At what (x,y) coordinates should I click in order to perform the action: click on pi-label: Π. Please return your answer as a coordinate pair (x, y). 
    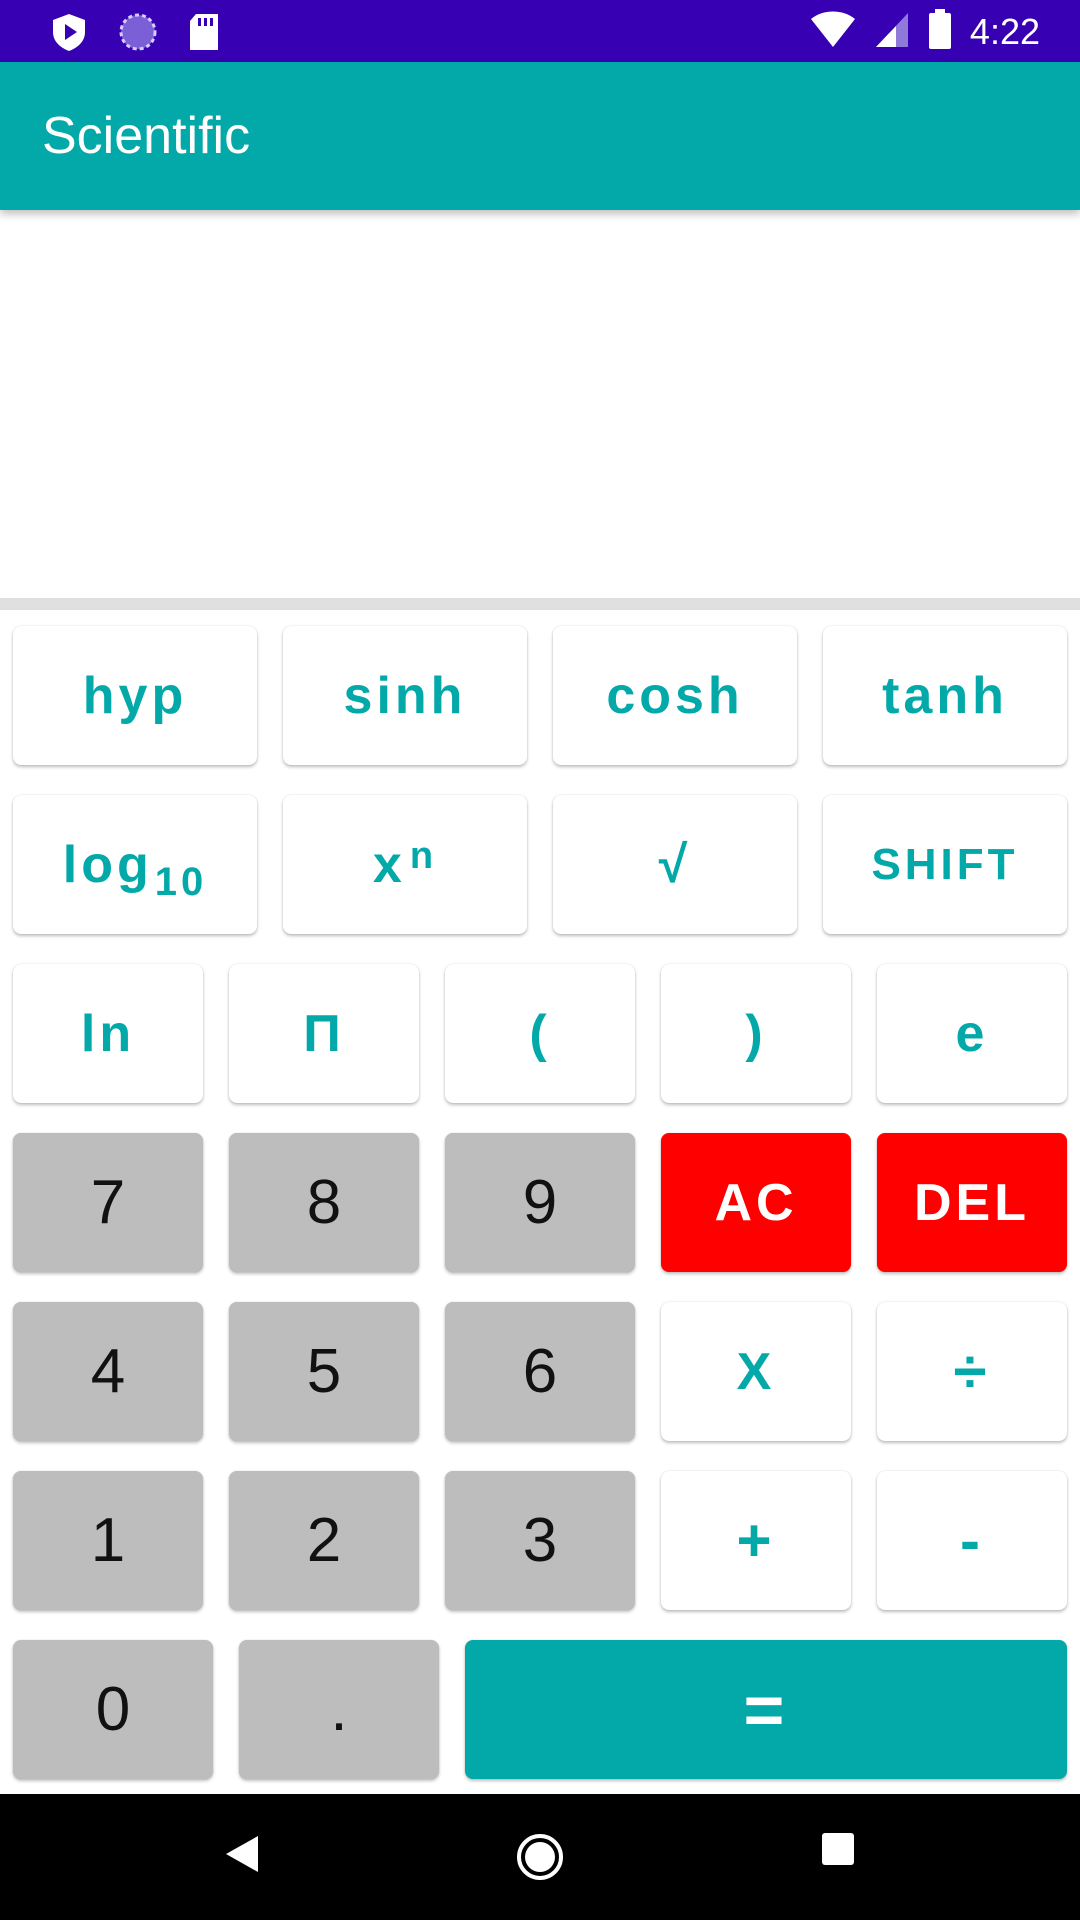
    Looking at the image, I should click on (324, 1033).